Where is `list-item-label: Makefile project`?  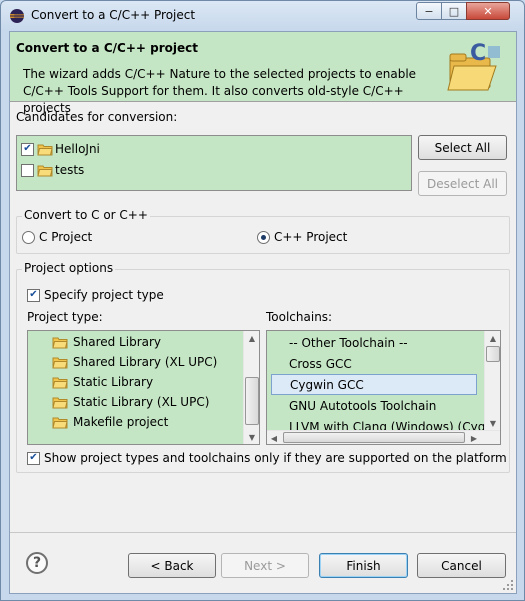
list-item-label: Makefile project is located at coordinates (121, 422).